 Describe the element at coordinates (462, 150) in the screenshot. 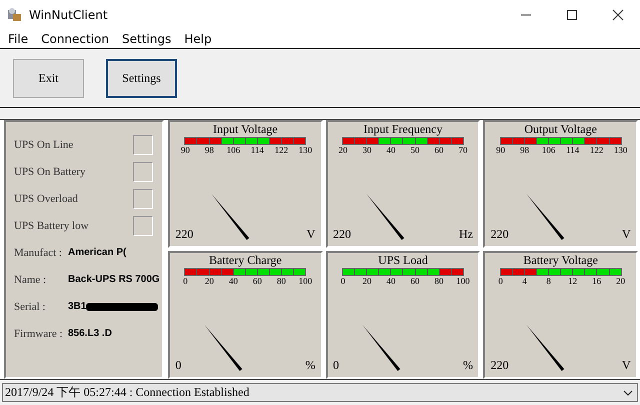

I see `tick-label: 70` at that location.